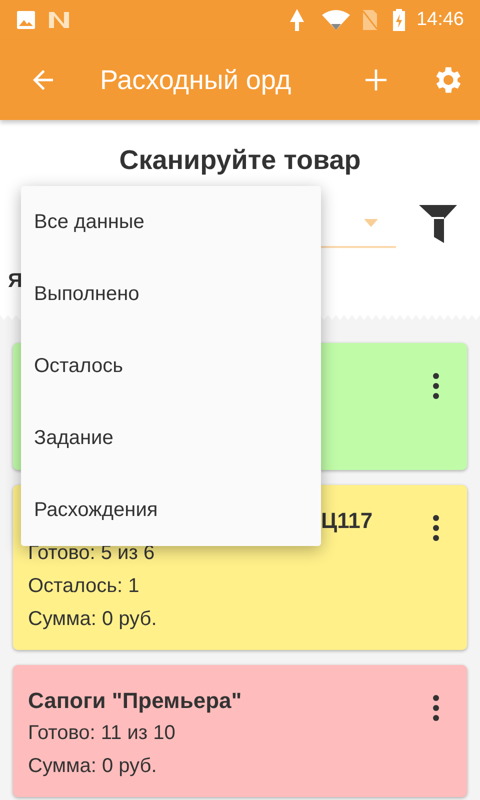  Describe the element at coordinates (370, 20) in the screenshot. I see `no-sim-icon` at that location.